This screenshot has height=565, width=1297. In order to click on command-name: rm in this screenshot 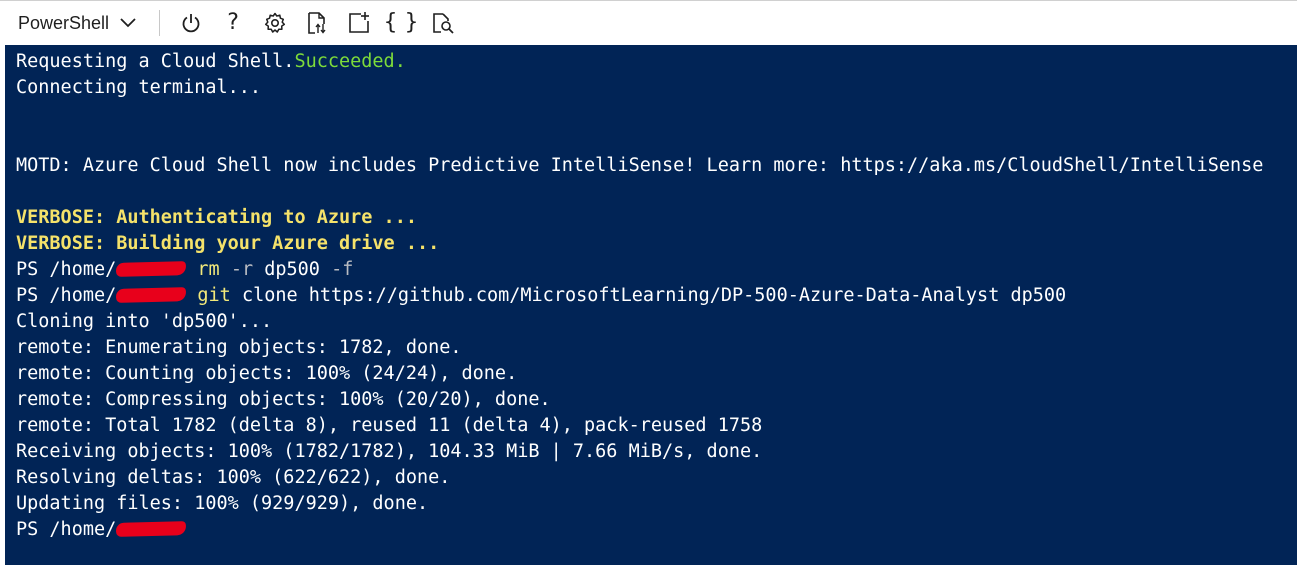, I will do `click(208, 269)`.